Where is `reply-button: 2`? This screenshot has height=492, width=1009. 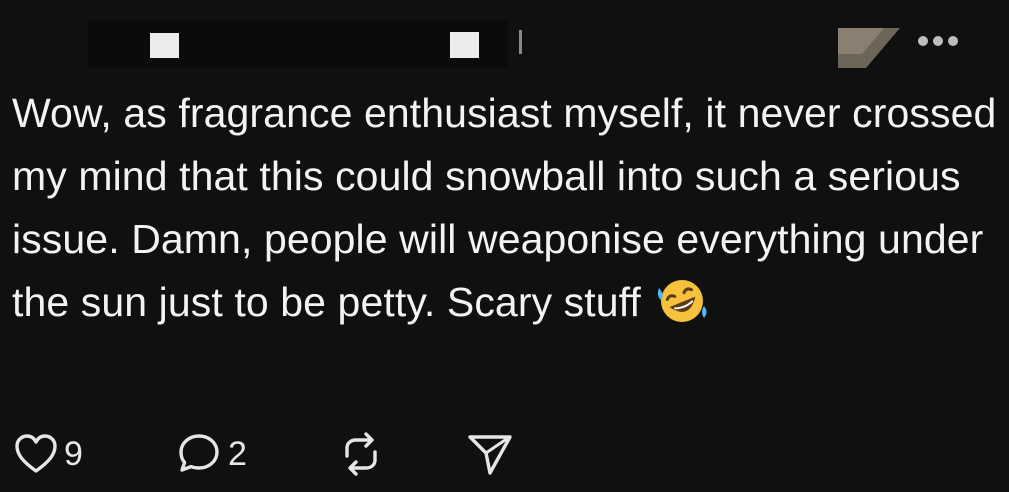 reply-button: 2 is located at coordinates (211, 454).